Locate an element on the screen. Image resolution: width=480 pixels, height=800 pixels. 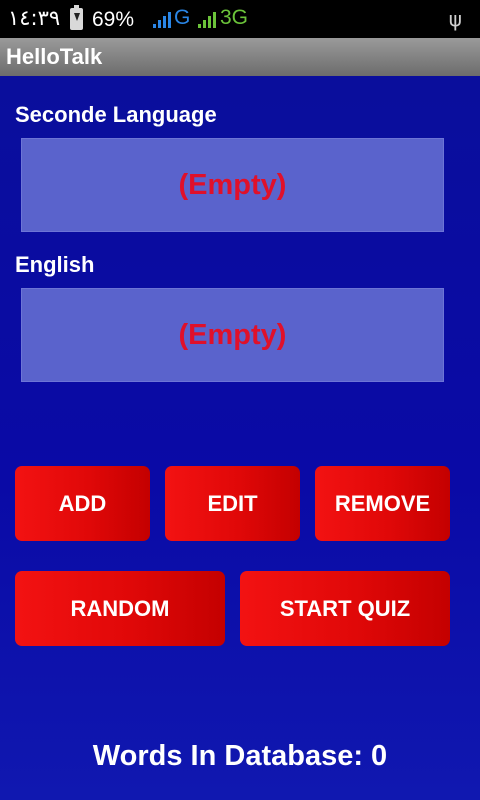
english-value: (Empty) is located at coordinates (232, 334).